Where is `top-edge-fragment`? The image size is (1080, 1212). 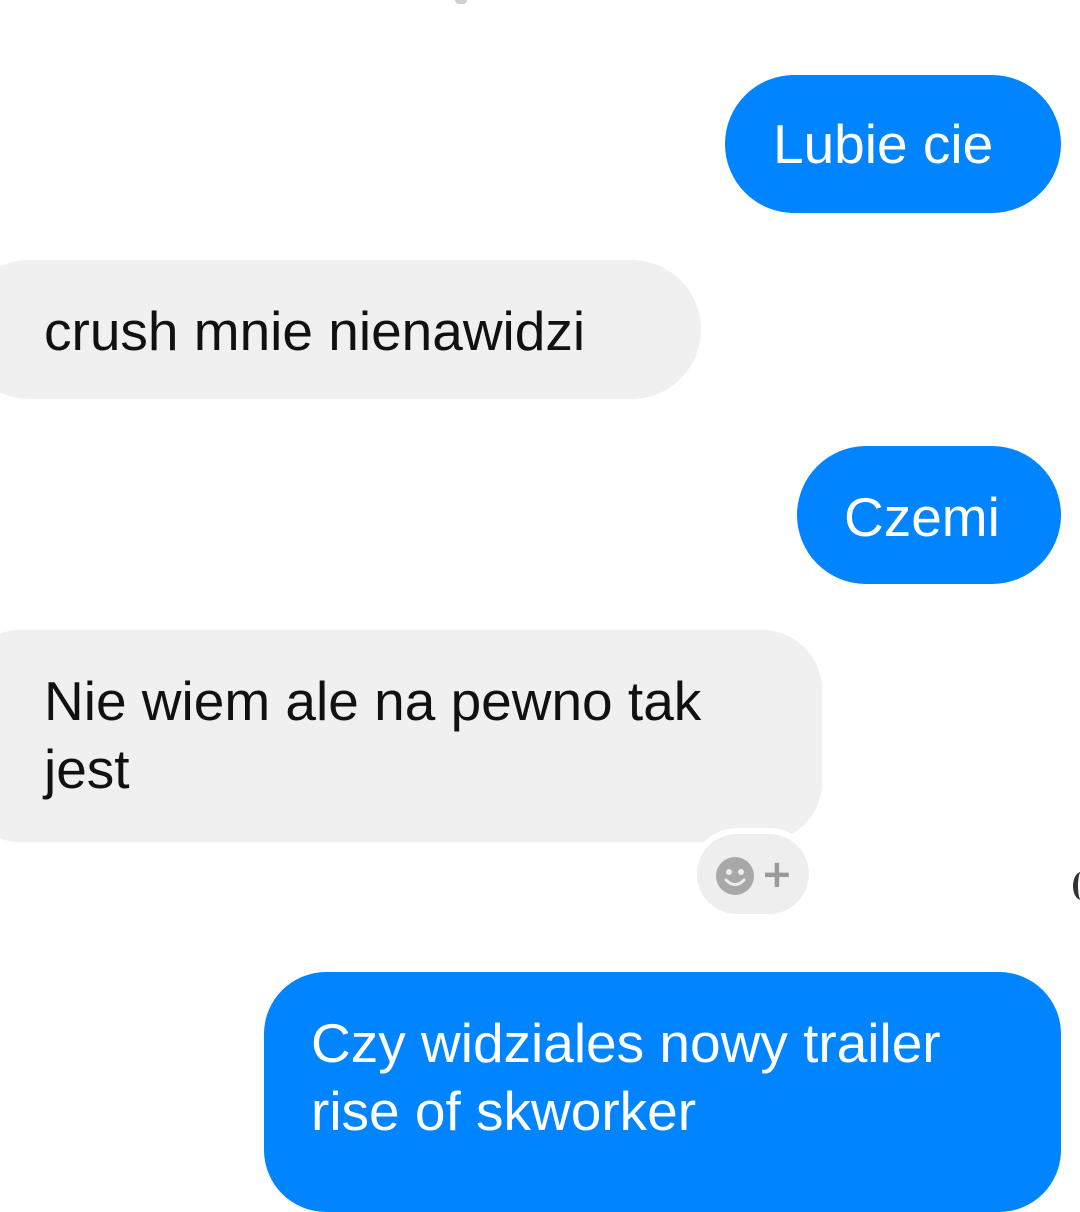
top-edge-fragment is located at coordinates (461, 2).